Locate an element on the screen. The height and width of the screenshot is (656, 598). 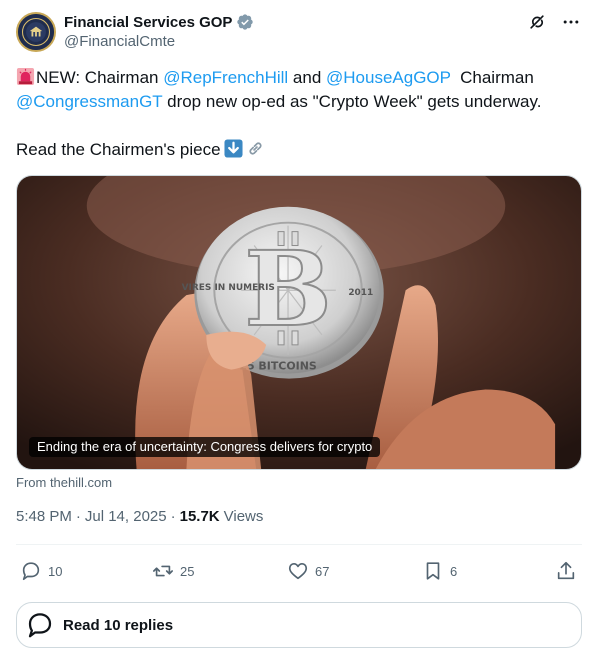
grok-icon is located at coordinates (537, 22).